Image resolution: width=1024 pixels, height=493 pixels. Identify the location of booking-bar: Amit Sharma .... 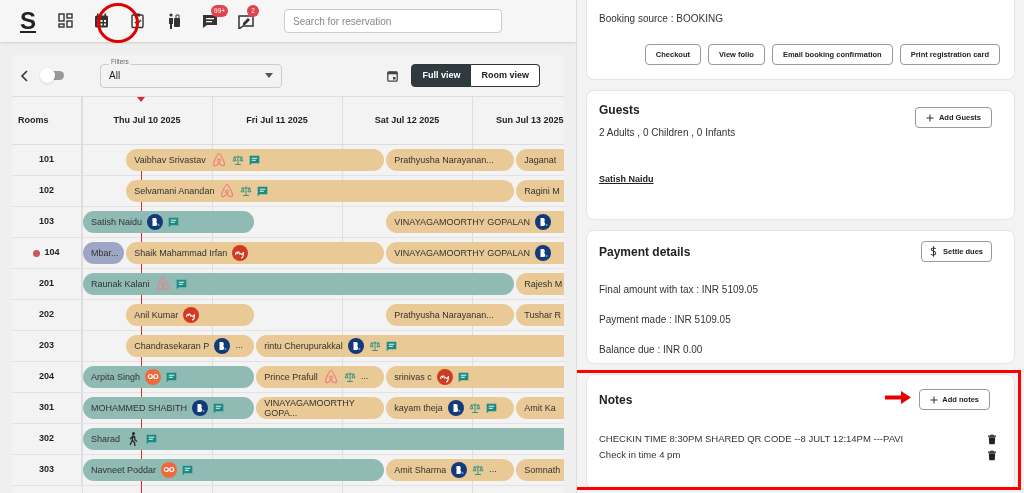
(450, 470).